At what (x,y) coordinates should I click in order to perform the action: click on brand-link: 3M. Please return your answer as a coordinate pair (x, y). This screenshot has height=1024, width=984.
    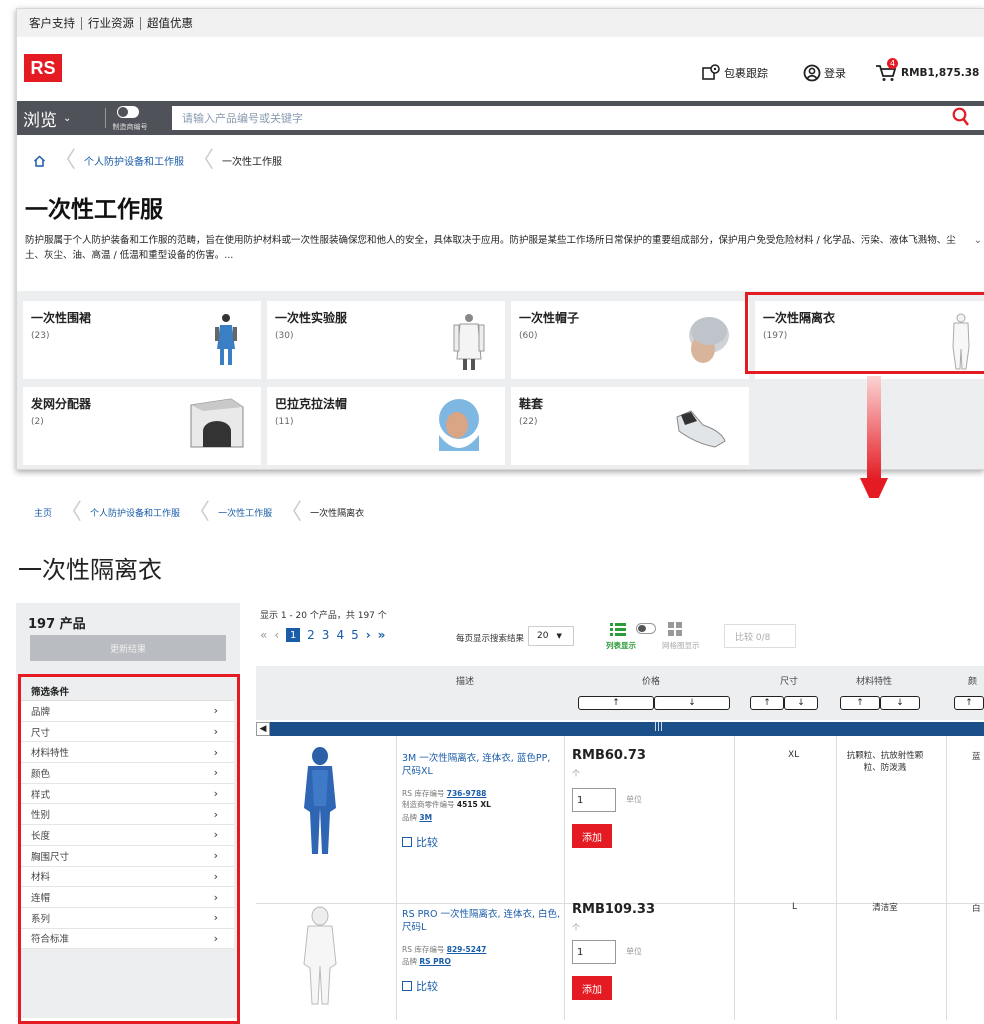
    Looking at the image, I should click on (425, 817).